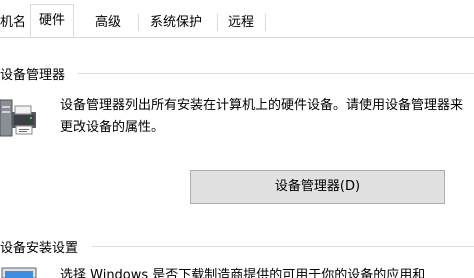 This screenshot has height=278, width=474. Describe the element at coordinates (262, 116) in the screenshot. I see `device-manager-description: 设备管理器列出所有安装在计算机上的硬件设备。请使用设备管理器来更改设备的属性。` at that location.